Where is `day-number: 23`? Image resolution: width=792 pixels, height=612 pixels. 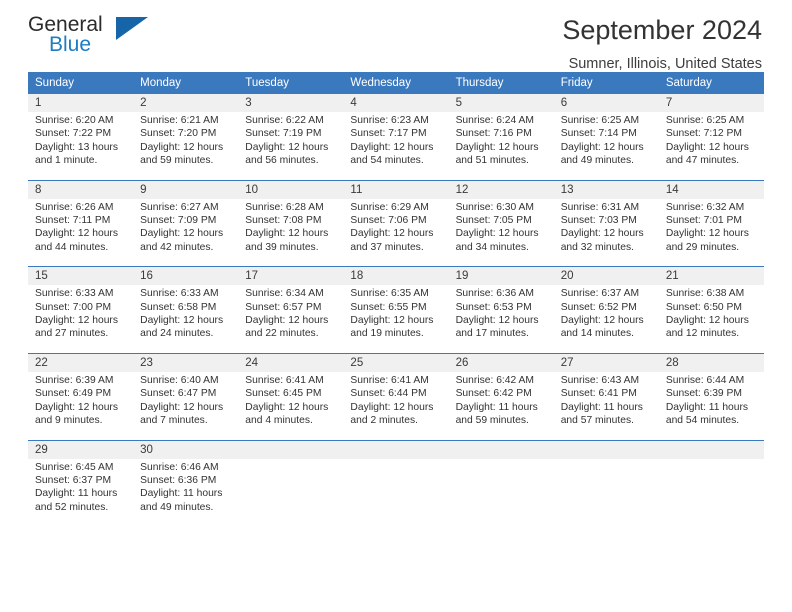
day-number: 23 is located at coordinates (186, 362).